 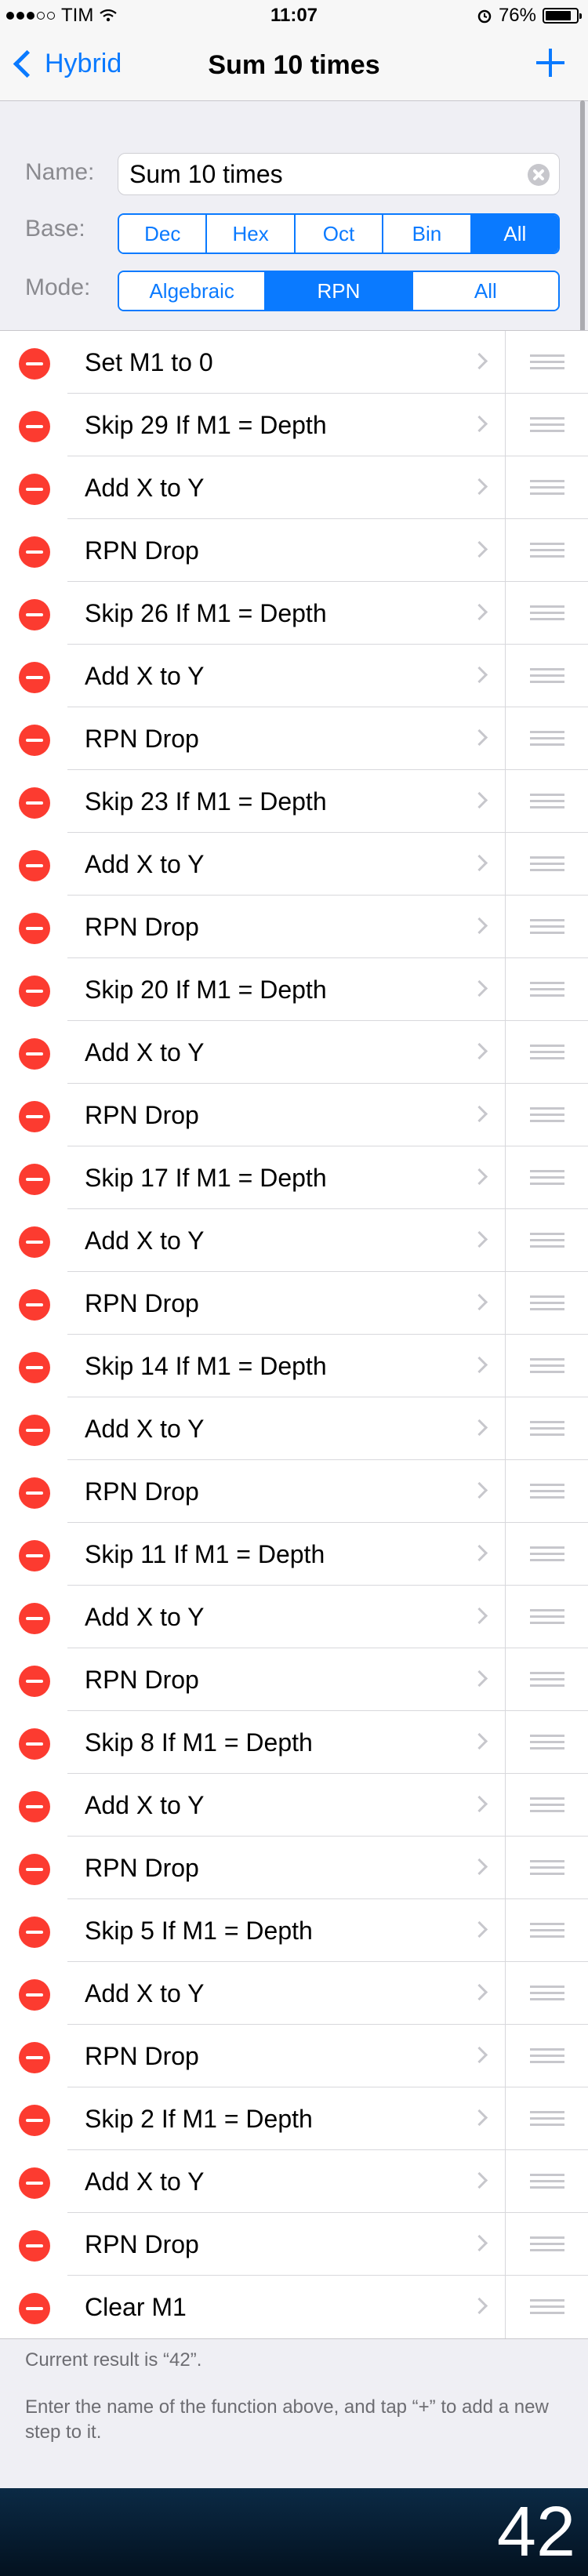 I want to click on step-row: Skip 8 If M1 = Depth, so click(x=294, y=1742).